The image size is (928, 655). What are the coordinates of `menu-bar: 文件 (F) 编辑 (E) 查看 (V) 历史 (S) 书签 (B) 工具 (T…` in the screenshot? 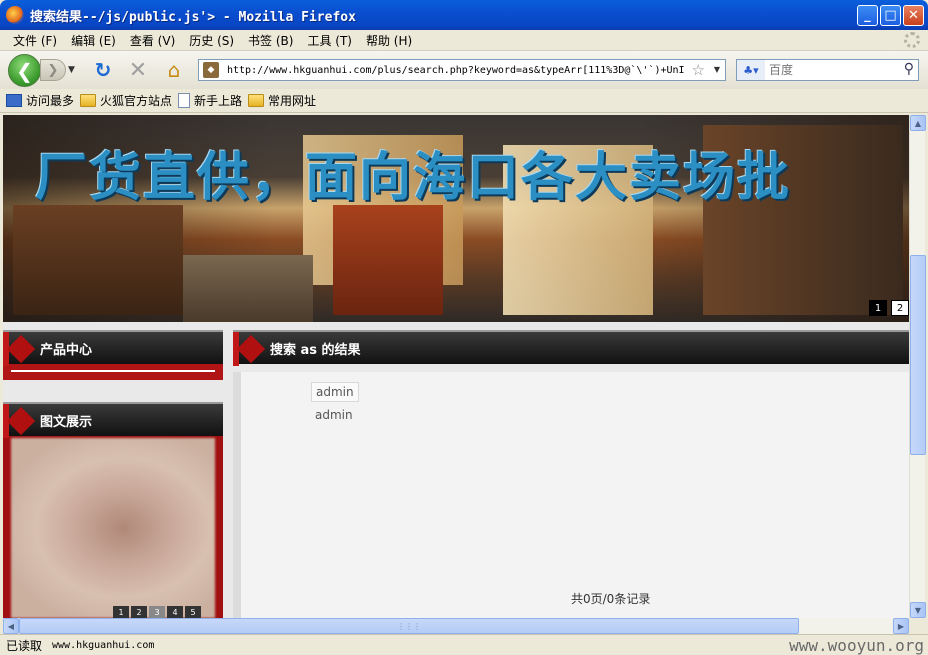 It's located at (464, 40).